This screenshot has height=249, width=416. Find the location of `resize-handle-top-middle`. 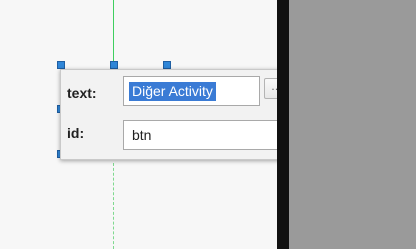

resize-handle-top-middle is located at coordinates (114, 65).